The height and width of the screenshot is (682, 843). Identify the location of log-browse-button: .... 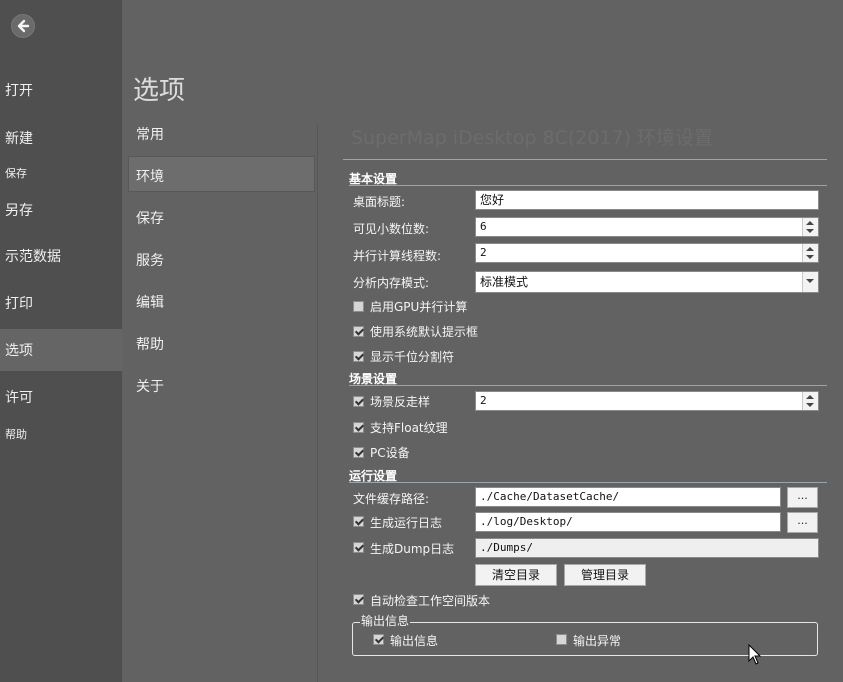
(802, 522).